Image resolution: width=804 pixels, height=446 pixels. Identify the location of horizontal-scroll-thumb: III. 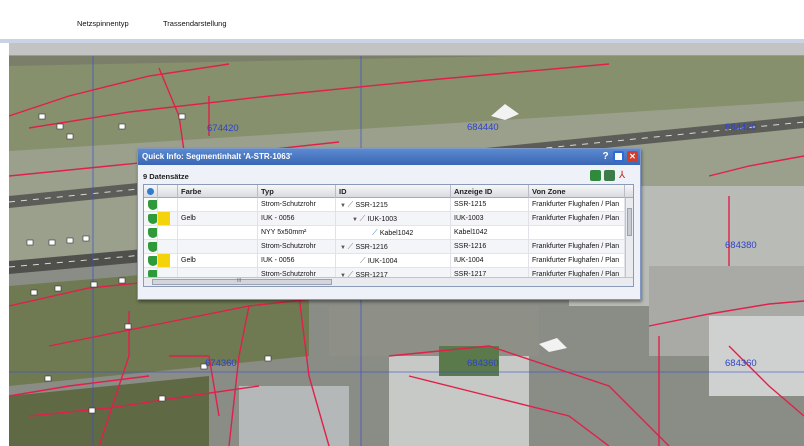
(242, 281).